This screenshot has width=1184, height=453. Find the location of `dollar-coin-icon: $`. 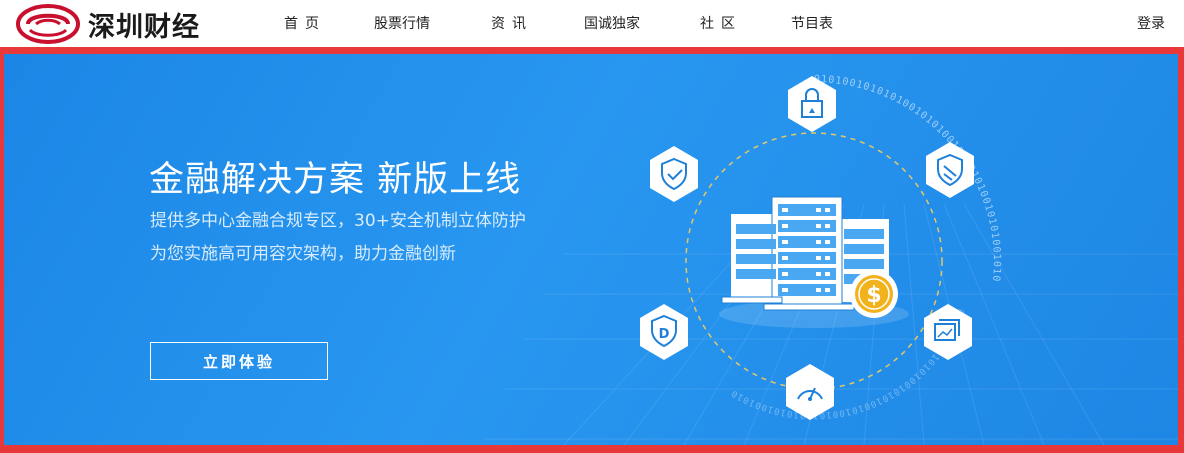

dollar-coin-icon: $ is located at coordinates (874, 294).